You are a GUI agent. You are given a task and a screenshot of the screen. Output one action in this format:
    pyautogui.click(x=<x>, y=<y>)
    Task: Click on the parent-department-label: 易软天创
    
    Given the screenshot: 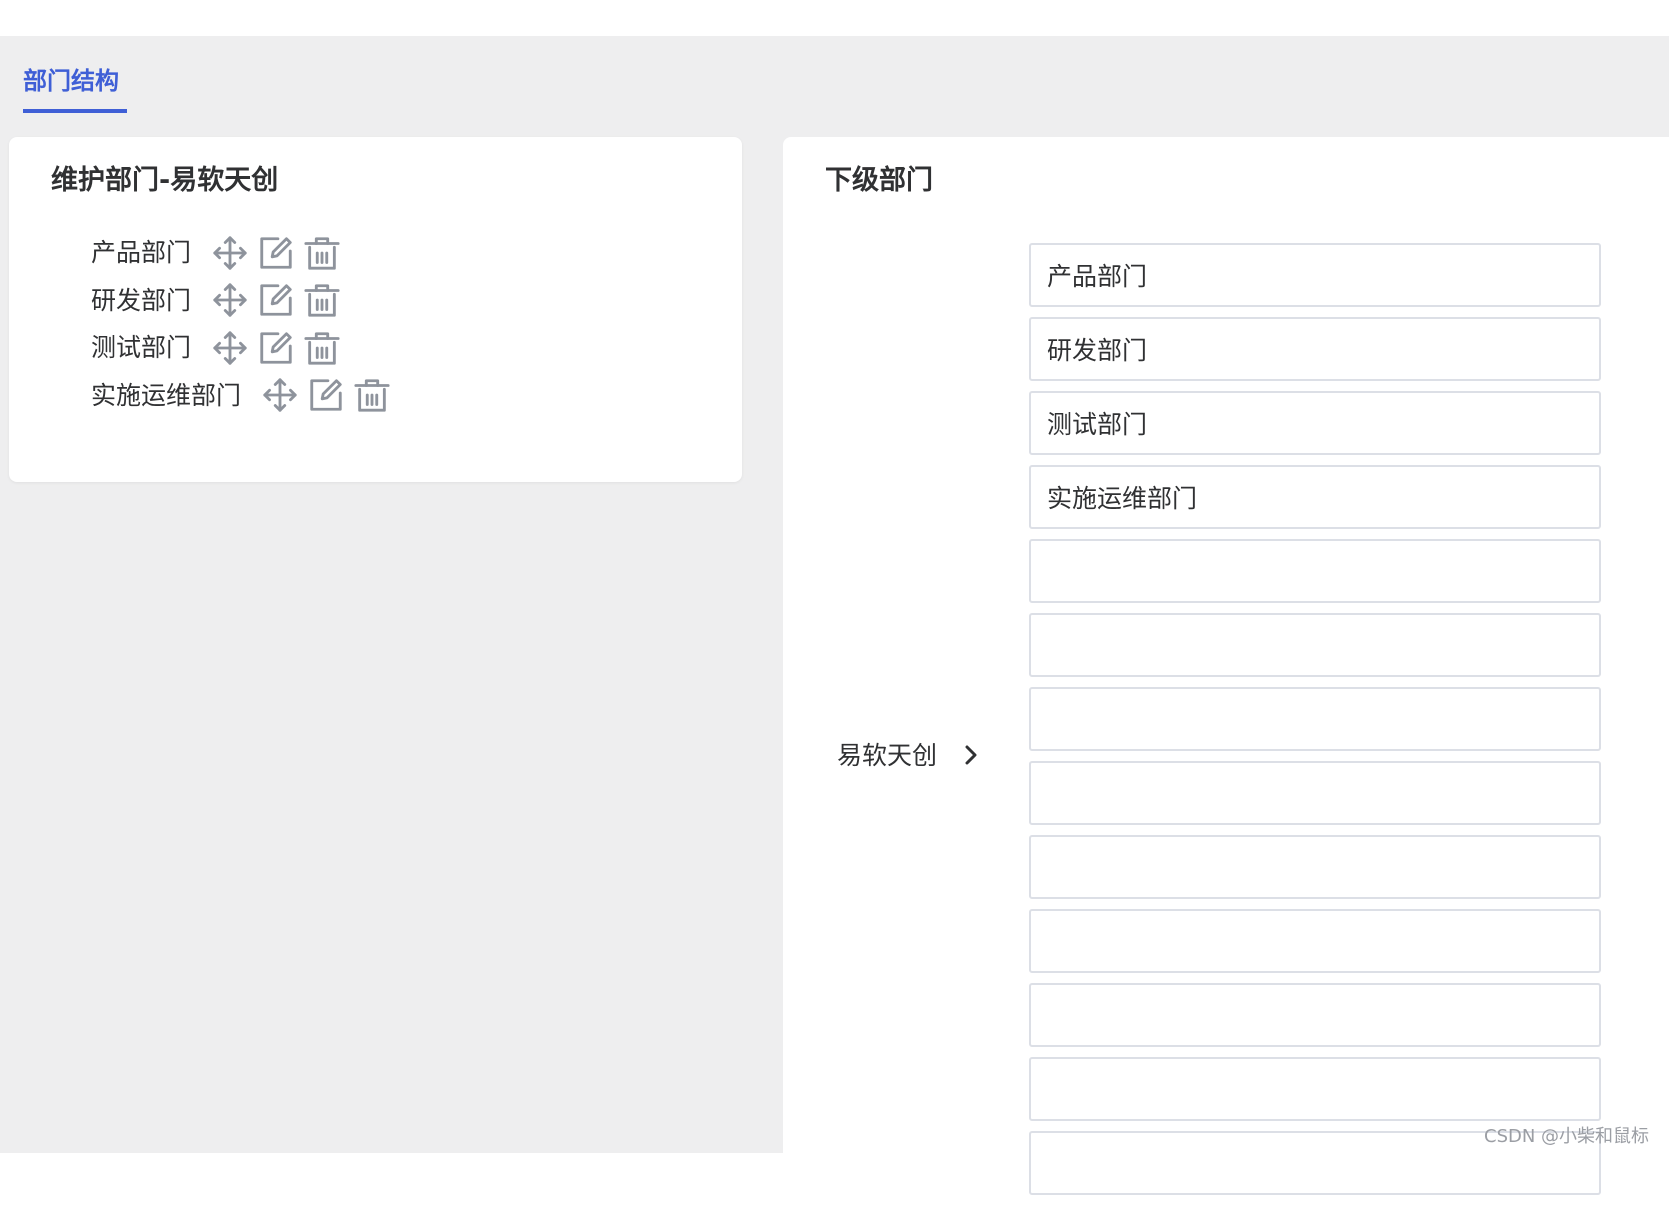 What is the action you would take?
    pyautogui.click(x=887, y=755)
    